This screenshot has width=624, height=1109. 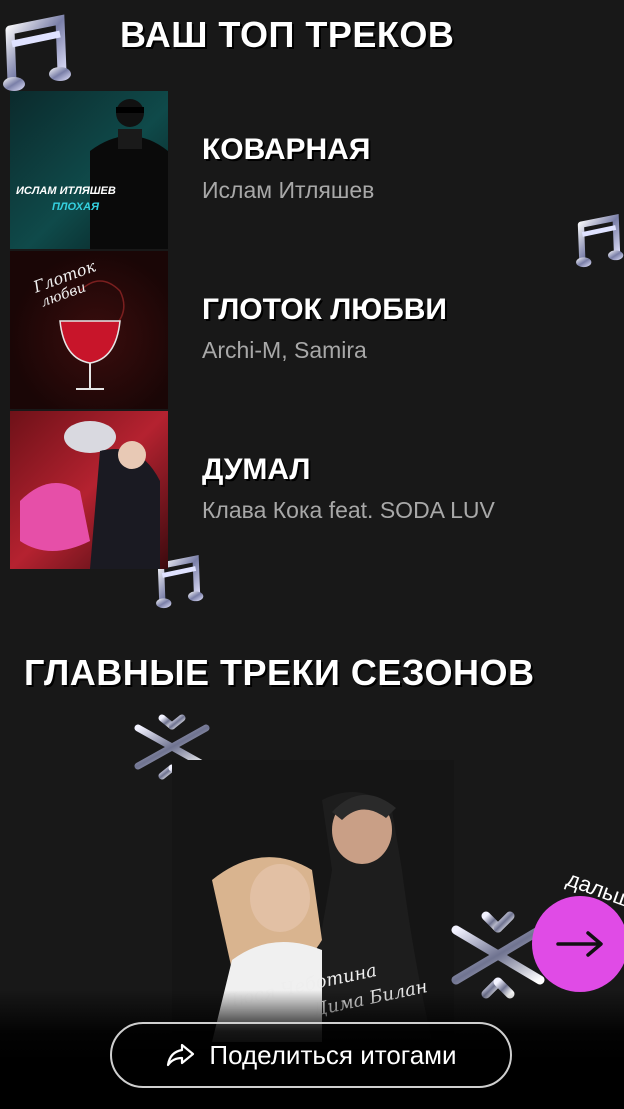 I want to click on track-artist: Клава Кока feat. SODA LUV, so click(x=348, y=510).